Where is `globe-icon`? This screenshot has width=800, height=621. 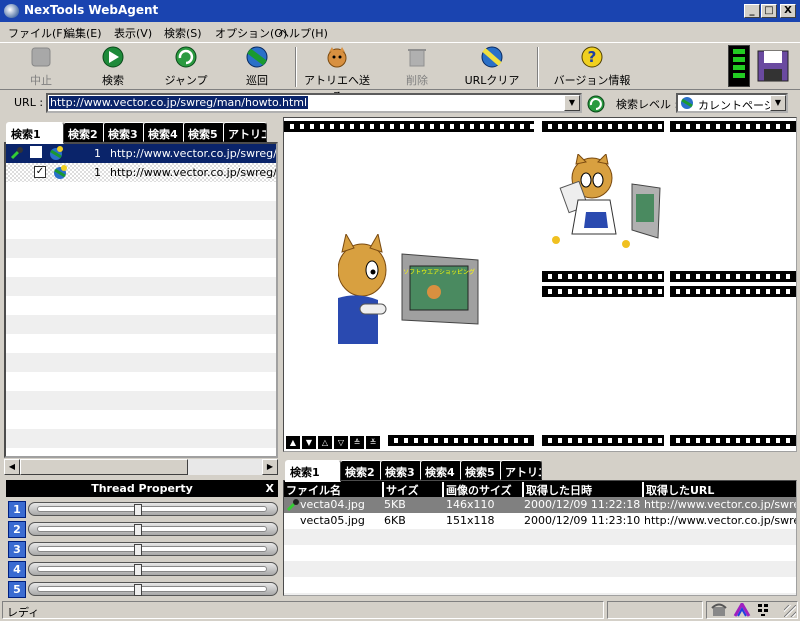
globe-icon is located at coordinates (687, 103).